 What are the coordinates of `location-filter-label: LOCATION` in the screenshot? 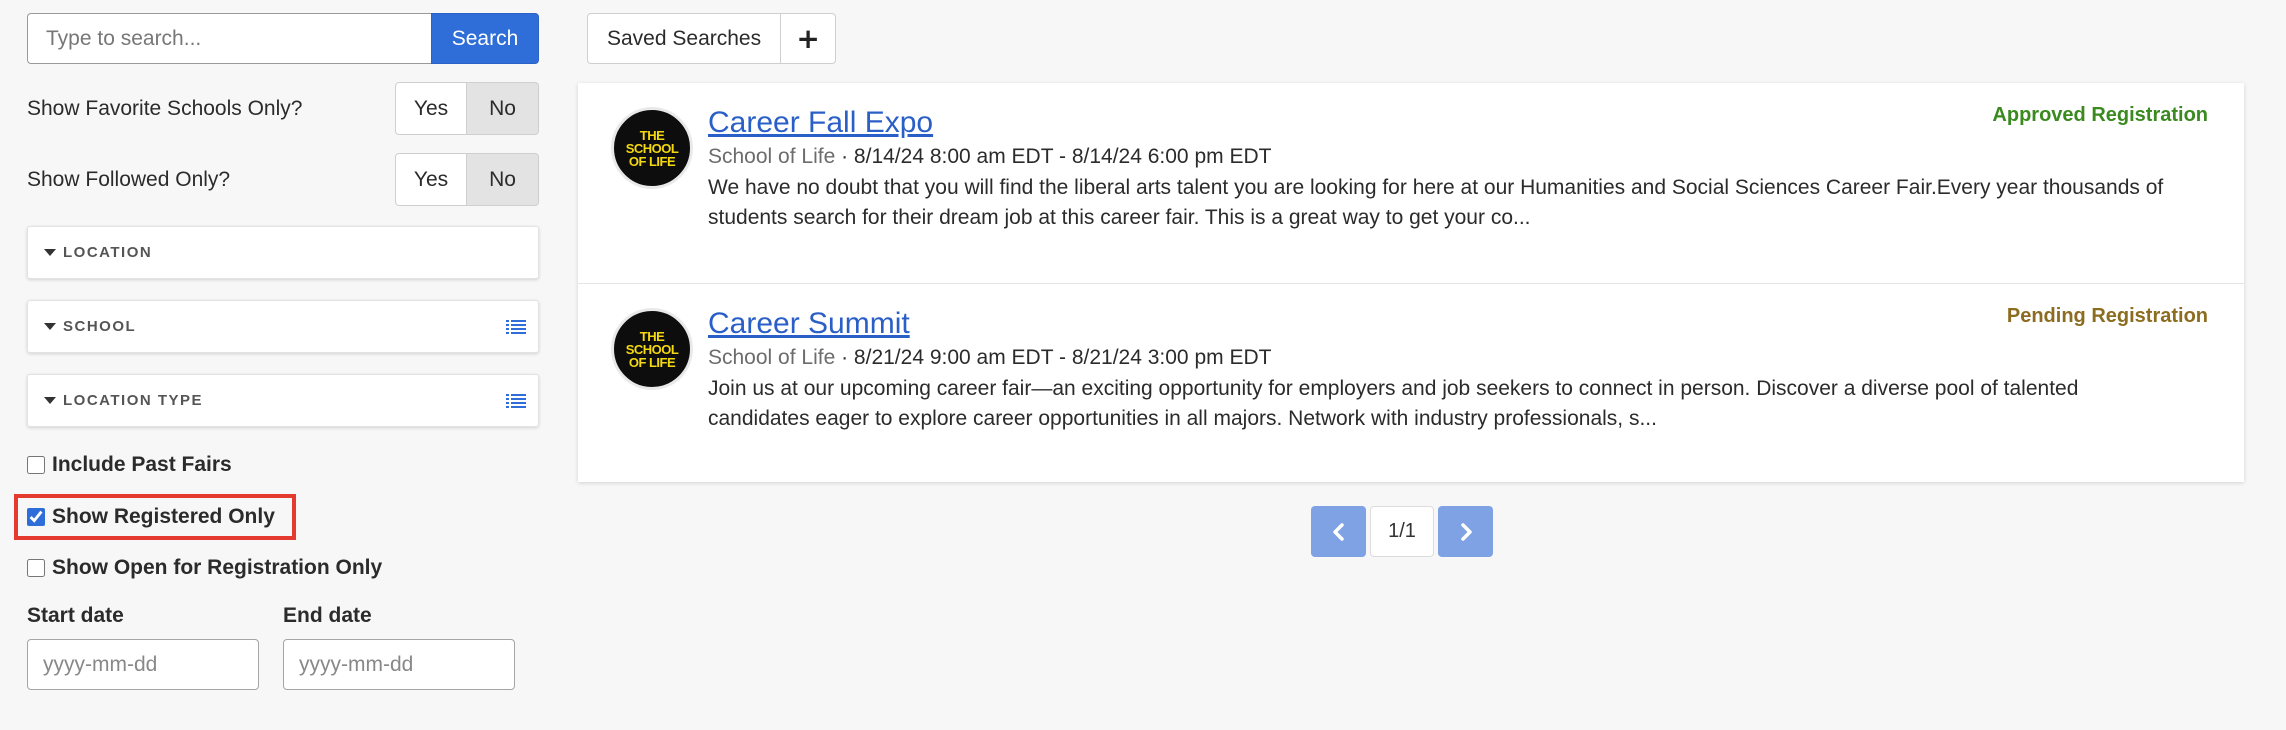 It's located at (108, 252).